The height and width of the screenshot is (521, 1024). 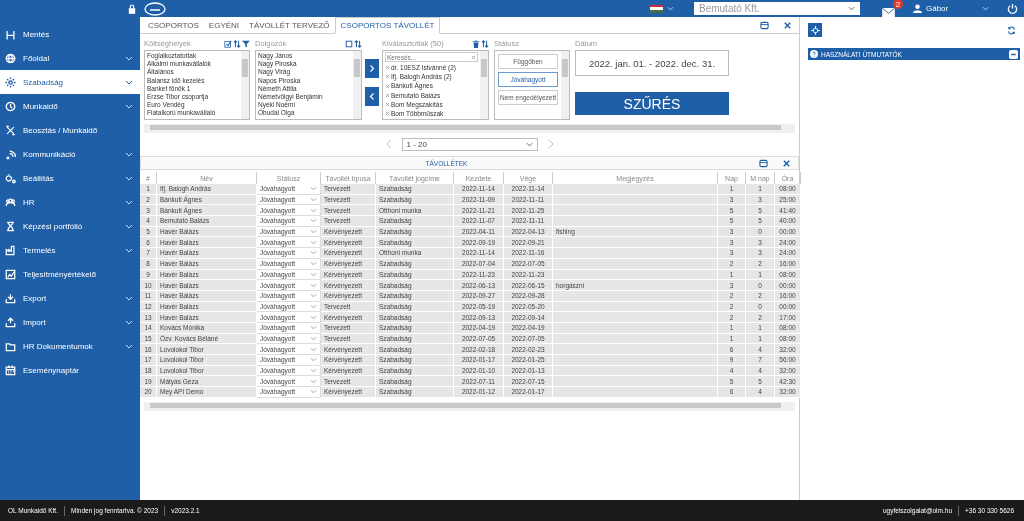 I want to click on sidebar-item: Termelés, so click(x=70, y=250).